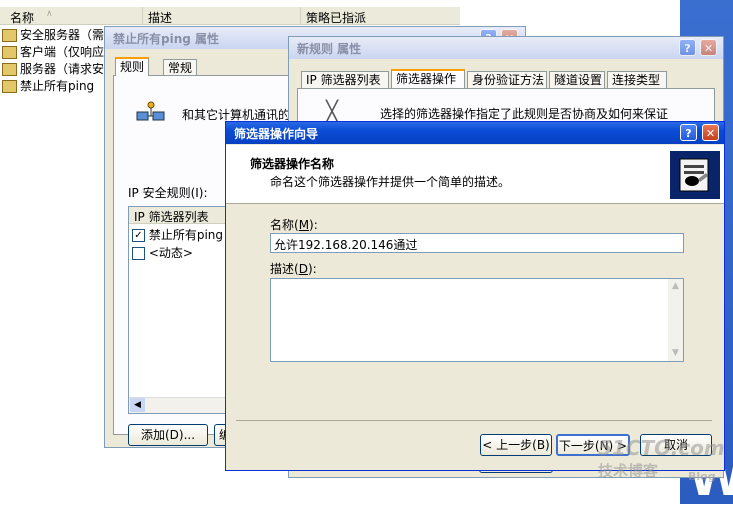  I want to click on list-item: 禁止所有ping, so click(48, 85).